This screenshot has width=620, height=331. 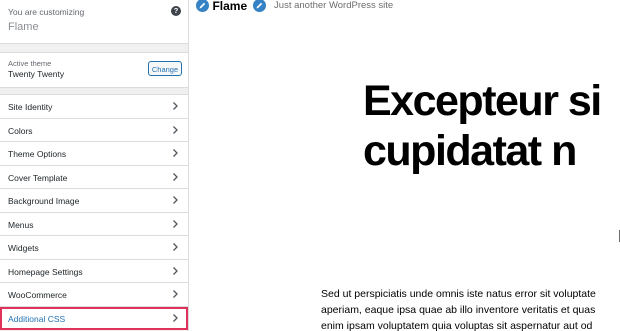 What do you see at coordinates (44, 201) in the screenshot?
I see `menu-item-label: Background Image` at bounding box center [44, 201].